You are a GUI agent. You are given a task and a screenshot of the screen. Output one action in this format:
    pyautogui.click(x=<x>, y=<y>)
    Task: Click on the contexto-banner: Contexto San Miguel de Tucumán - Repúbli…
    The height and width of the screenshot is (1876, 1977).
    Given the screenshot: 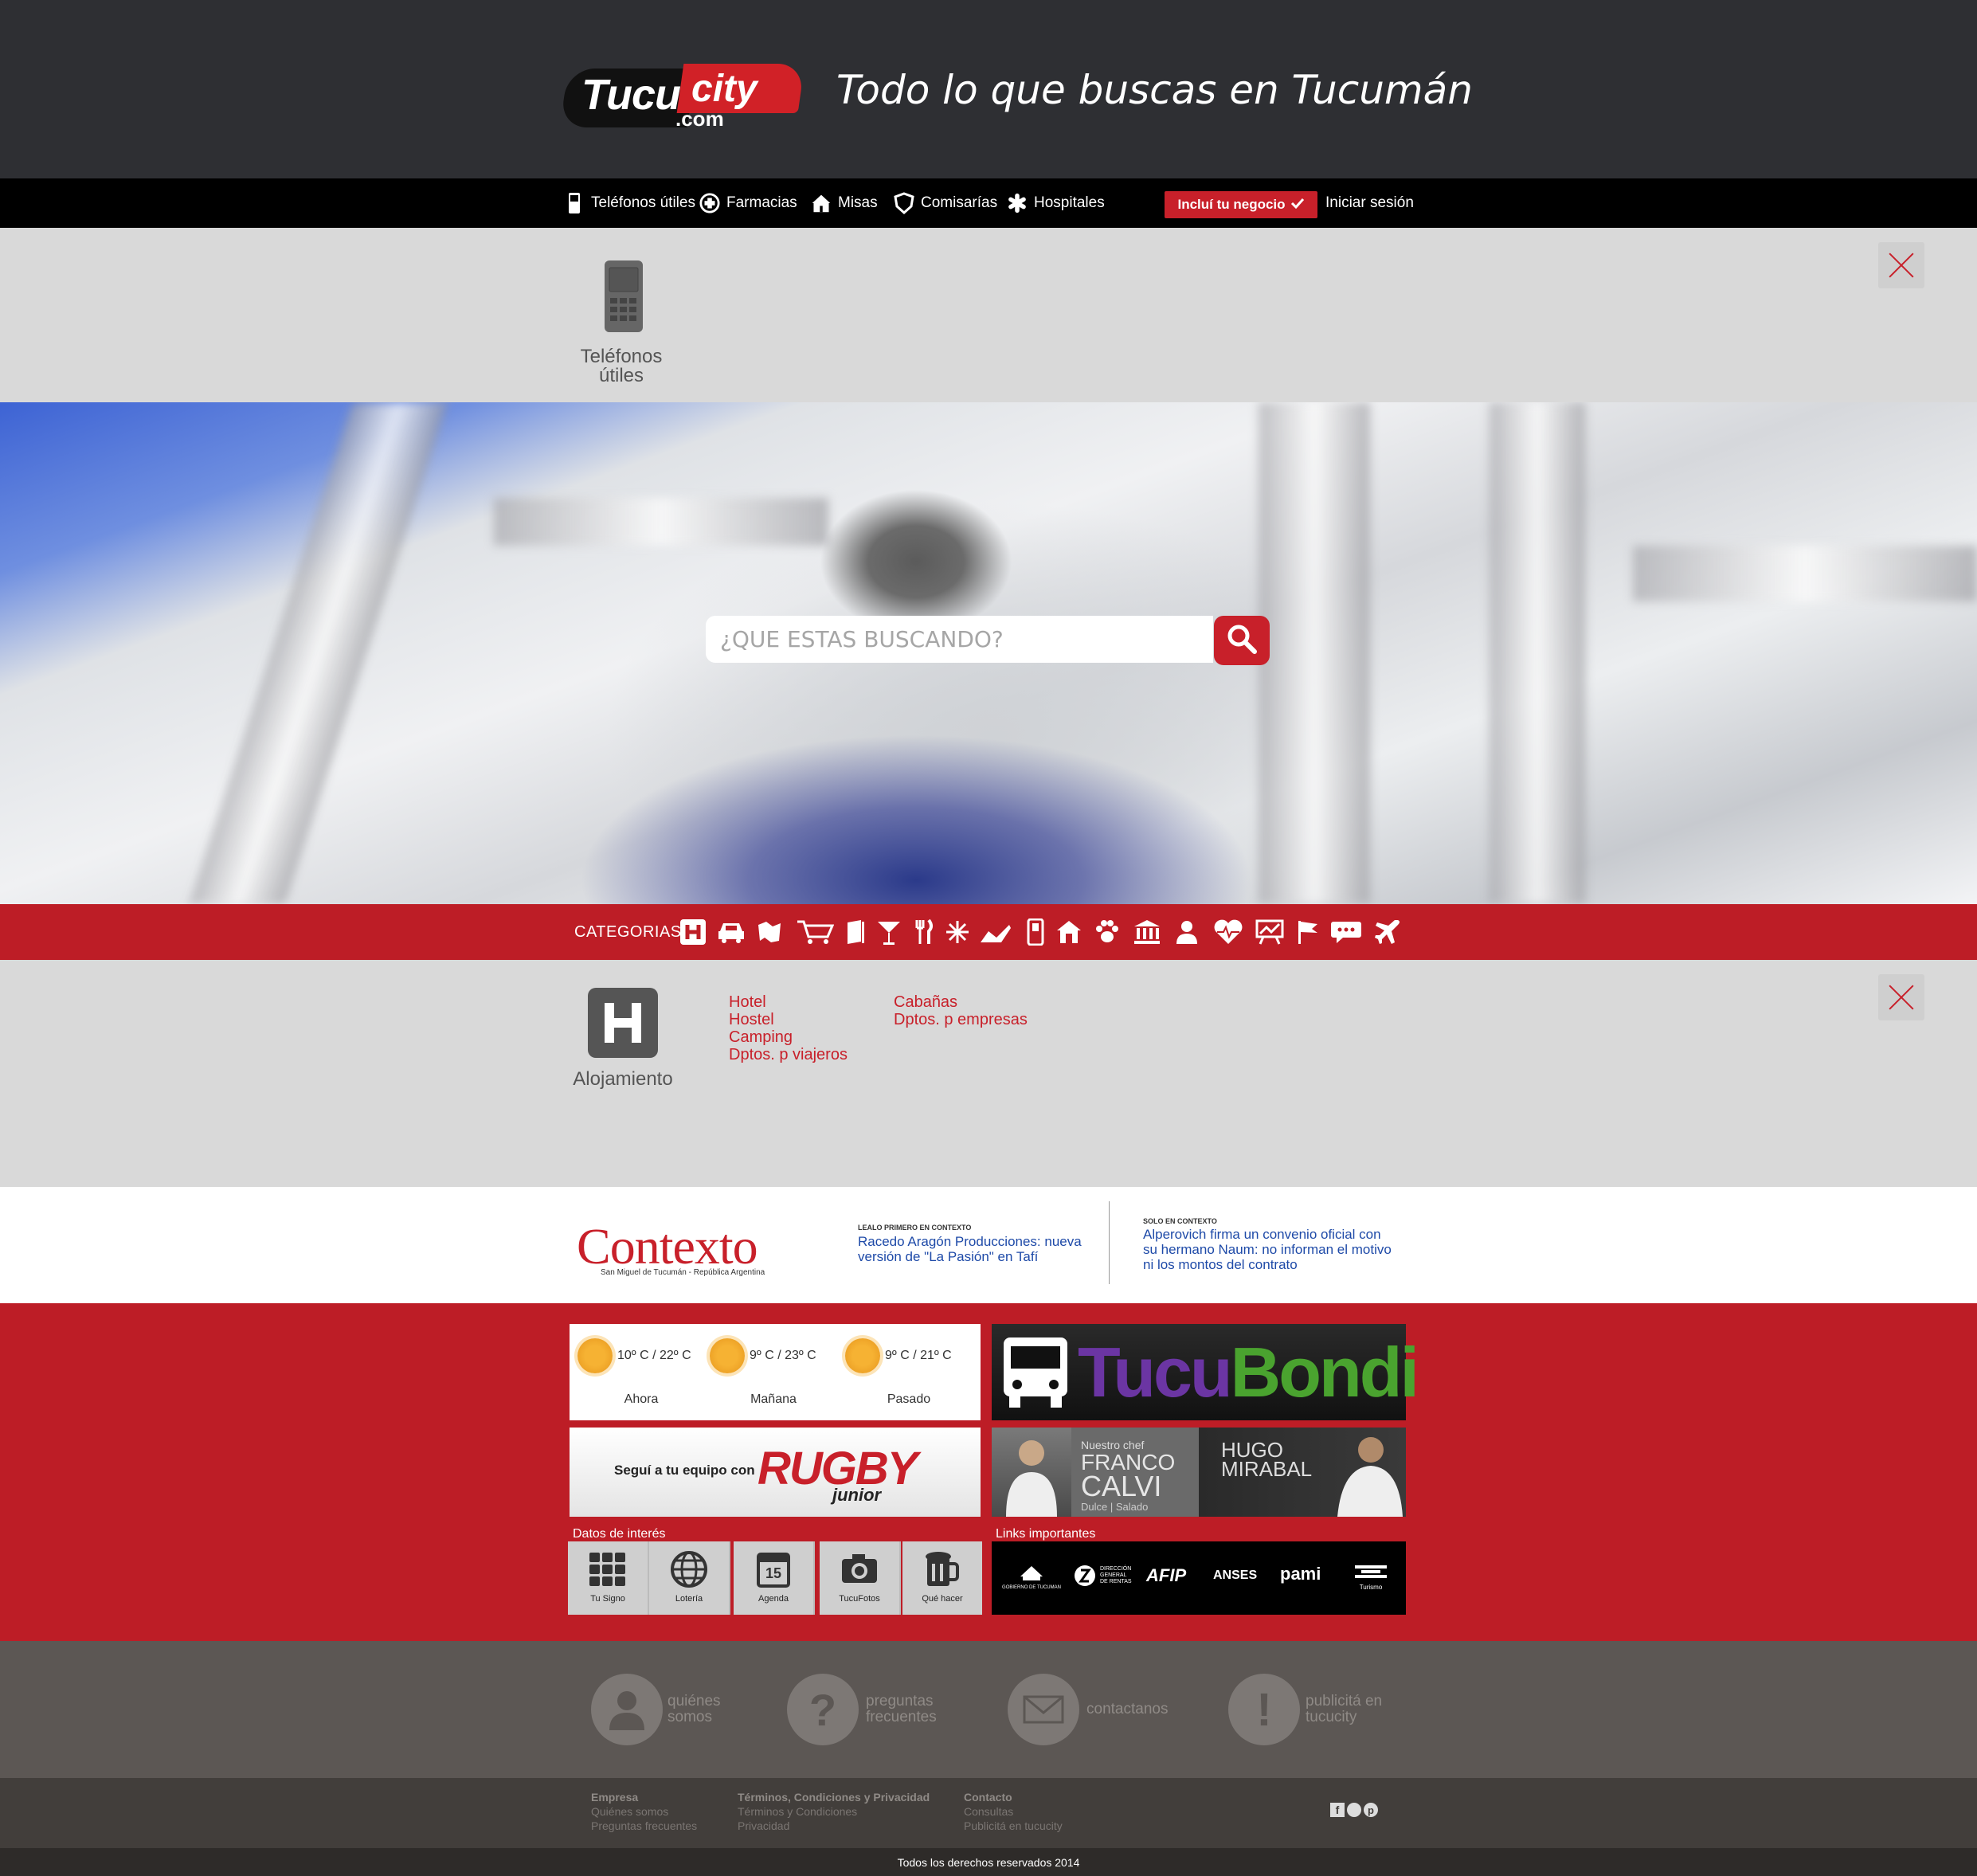 What is the action you would take?
    pyautogui.click(x=988, y=1245)
    